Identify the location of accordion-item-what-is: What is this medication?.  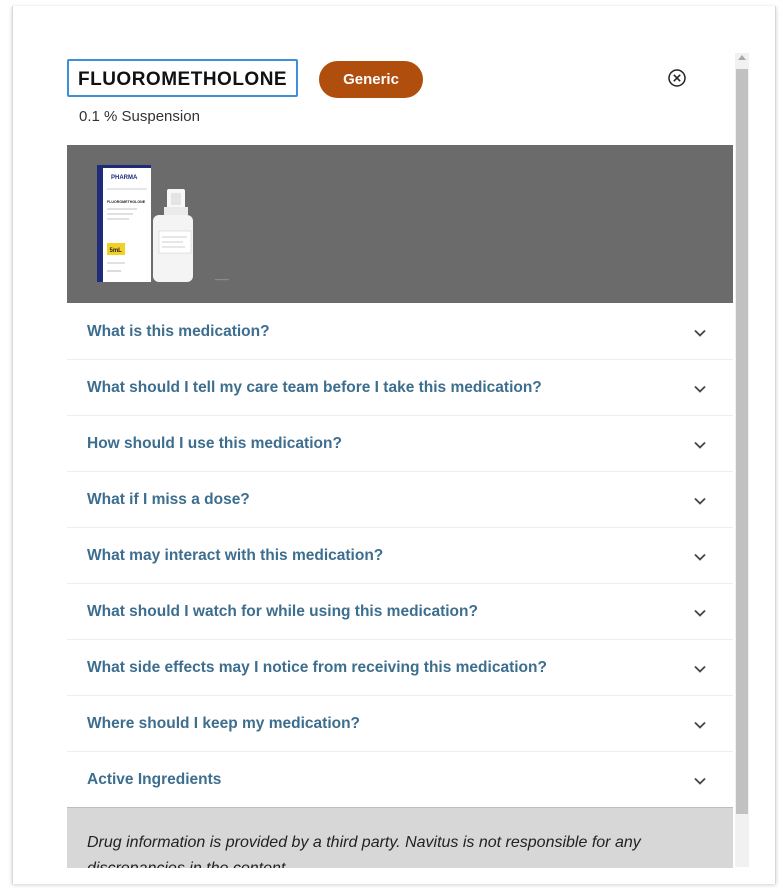
(400, 332).